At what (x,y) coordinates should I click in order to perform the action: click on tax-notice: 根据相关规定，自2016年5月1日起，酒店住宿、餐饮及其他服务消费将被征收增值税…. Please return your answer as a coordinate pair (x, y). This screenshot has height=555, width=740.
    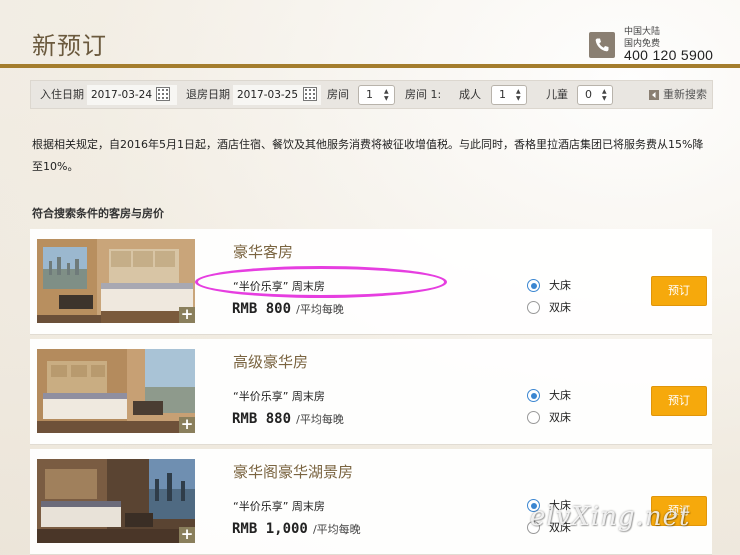
    Looking at the image, I should click on (368, 155).